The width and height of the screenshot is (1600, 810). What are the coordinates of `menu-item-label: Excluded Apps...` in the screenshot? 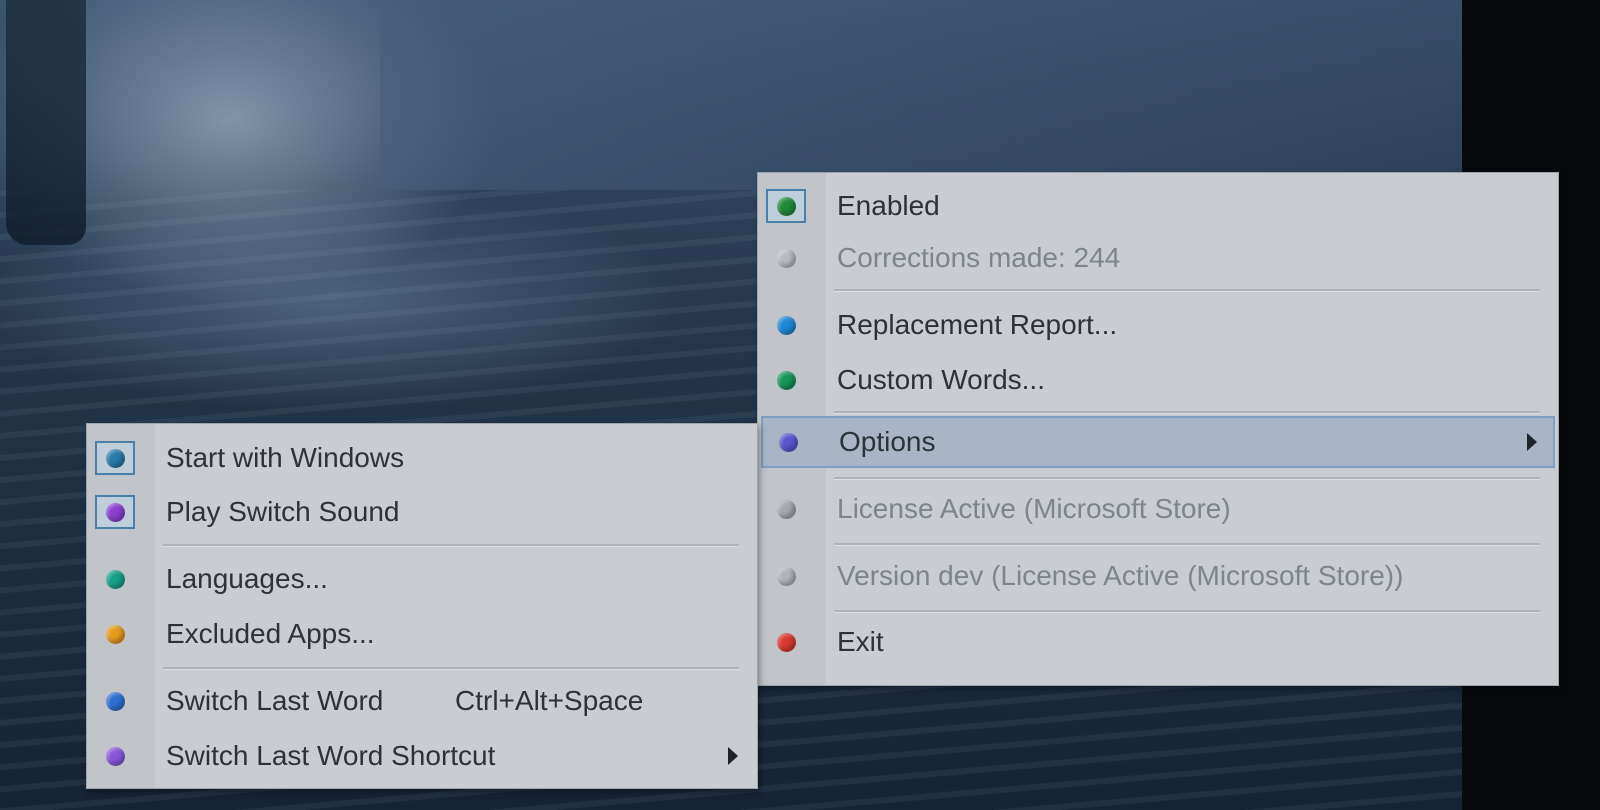 It's located at (270, 633).